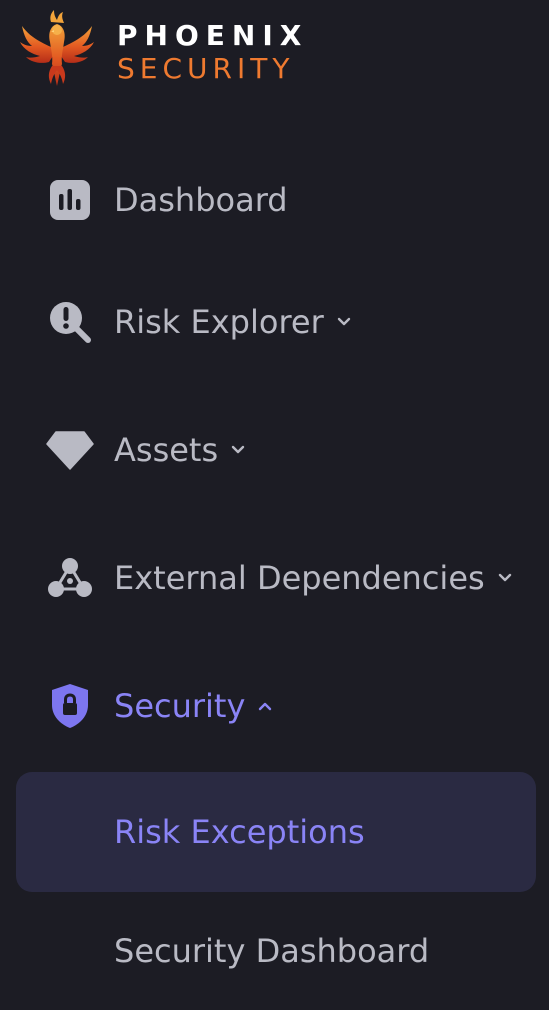 The image size is (549, 1010). I want to click on sidebar-item-assets: Assets, so click(274, 450).